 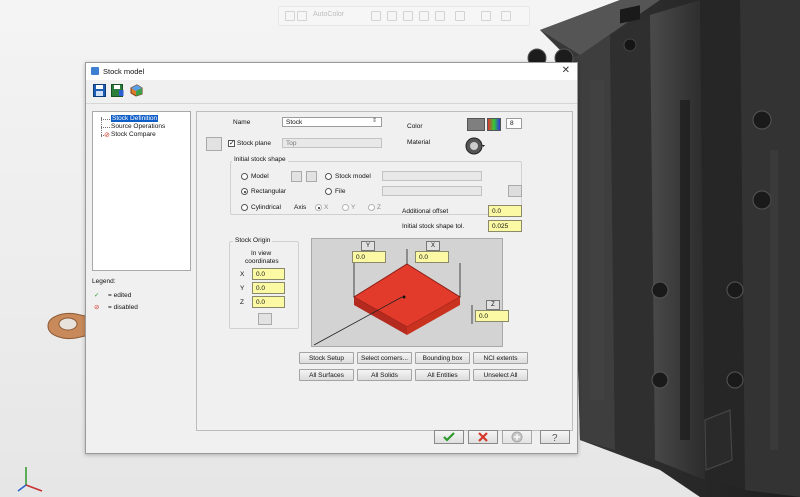 I want to click on select-model-alt-button, so click(x=311, y=176).